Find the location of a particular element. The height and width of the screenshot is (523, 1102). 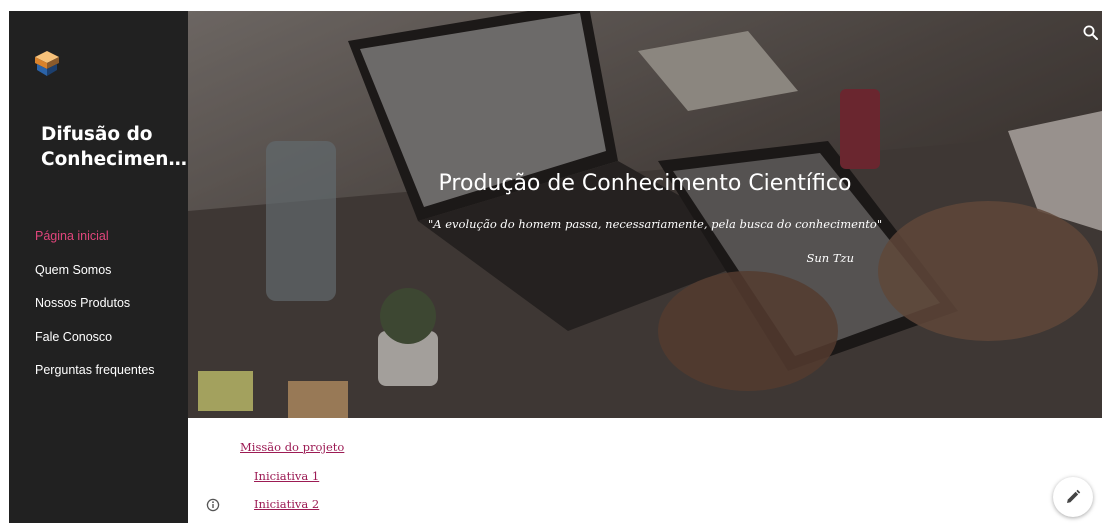

pencil-icon is located at coordinates (1074, 496).